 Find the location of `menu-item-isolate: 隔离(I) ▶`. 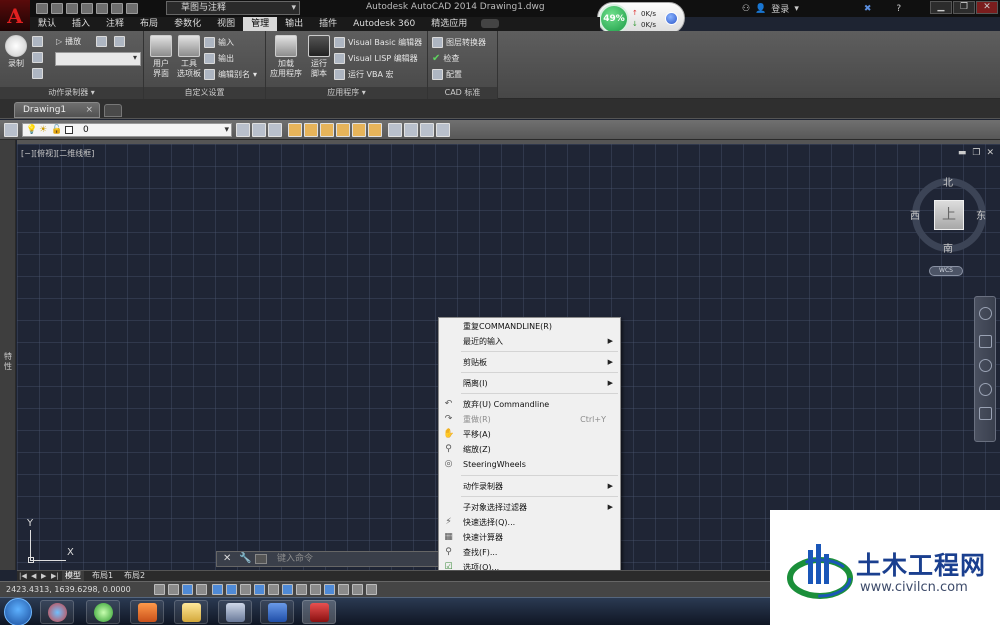

menu-item-isolate: 隔离(I) ▶ is located at coordinates (529, 383).